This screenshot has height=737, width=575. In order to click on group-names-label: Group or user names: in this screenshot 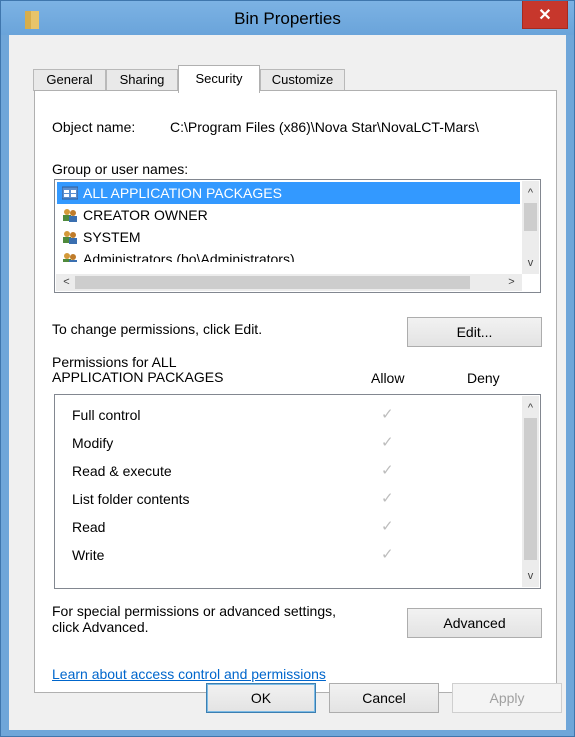, I will do `click(120, 169)`.